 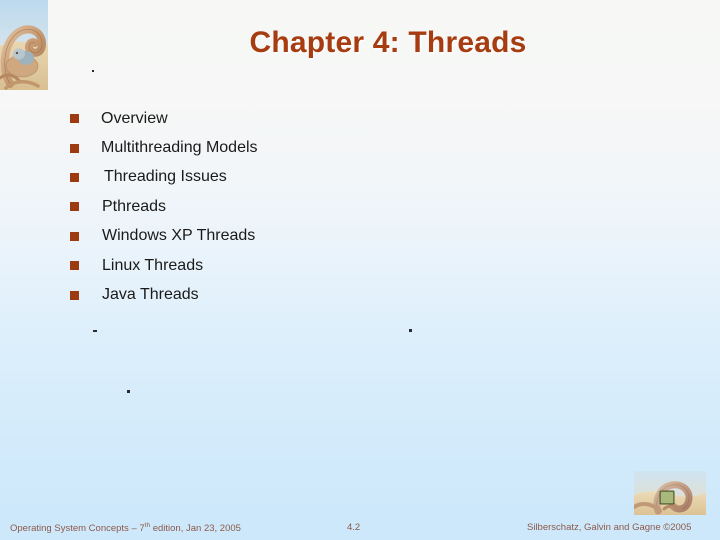 I want to click on list-item-label: Windows XP Threads, so click(x=179, y=236).